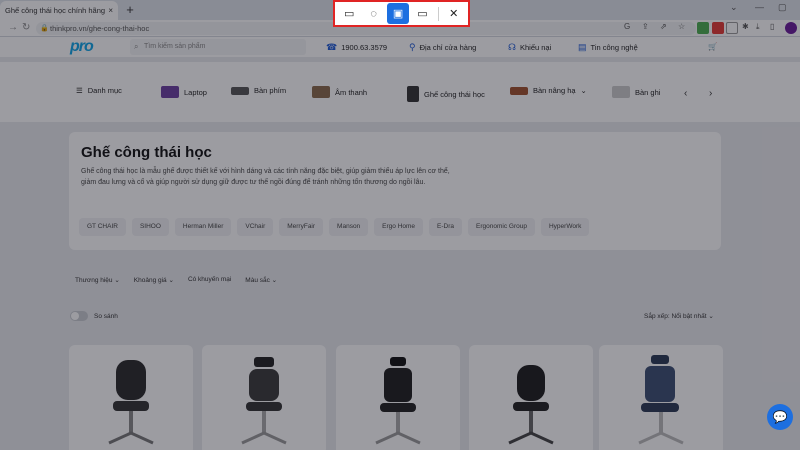 This screenshot has height=450, width=800. Describe the element at coordinates (364, 47) in the screenshot. I see `hotline-text: 1900.63.3579` at that location.